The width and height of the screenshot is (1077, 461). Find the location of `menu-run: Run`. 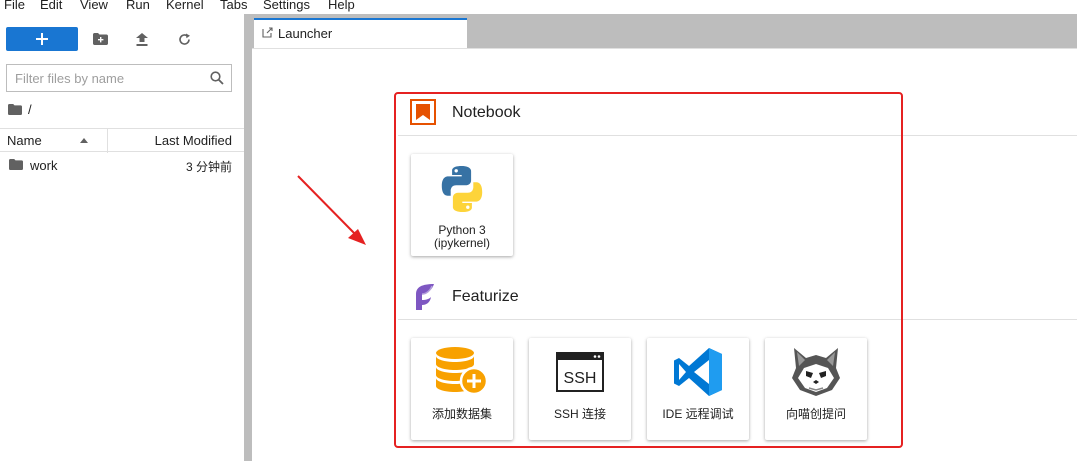

menu-run: Run is located at coordinates (138, 6).